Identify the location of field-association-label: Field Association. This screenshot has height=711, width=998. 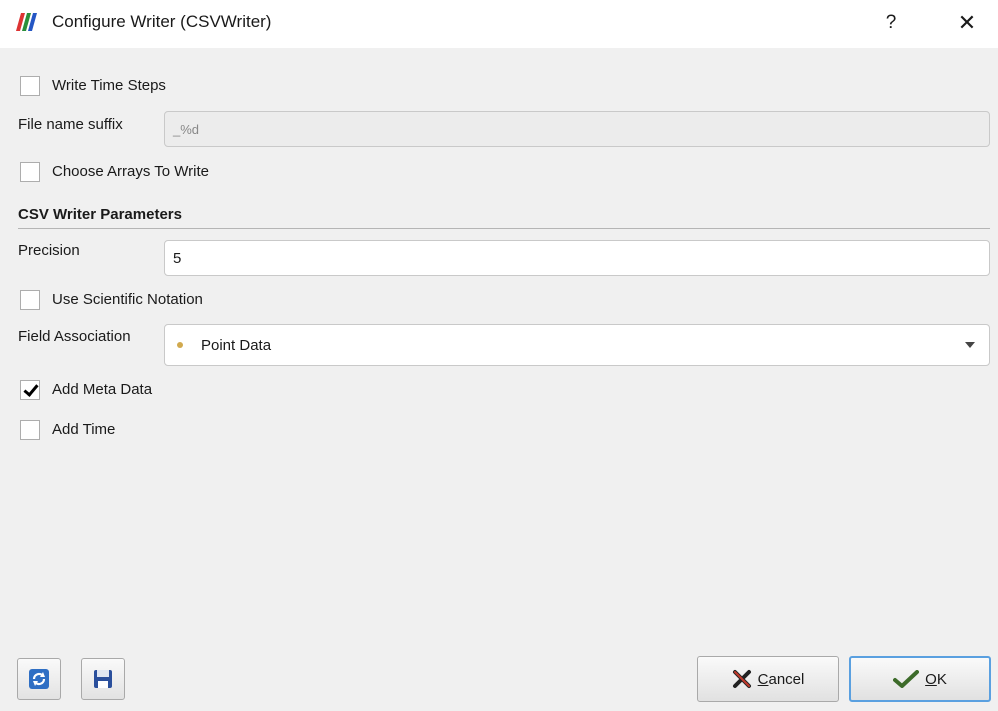
(74, 336).